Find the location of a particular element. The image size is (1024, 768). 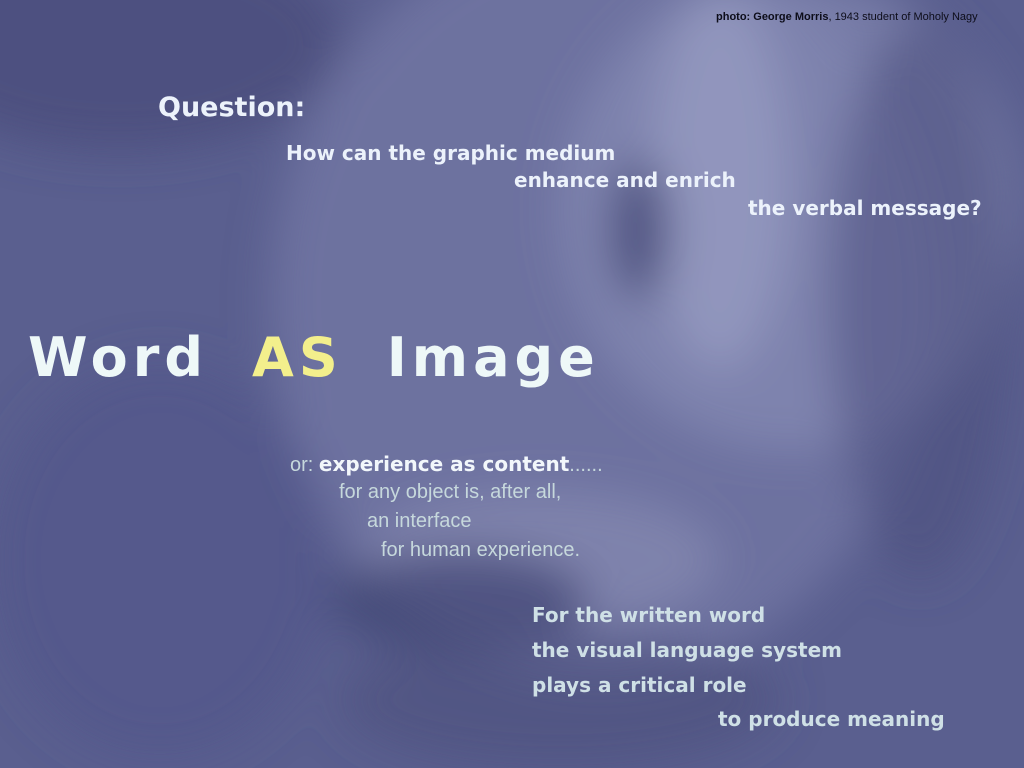

headline-title: Word AS Image is located at coordinates (314, 357).